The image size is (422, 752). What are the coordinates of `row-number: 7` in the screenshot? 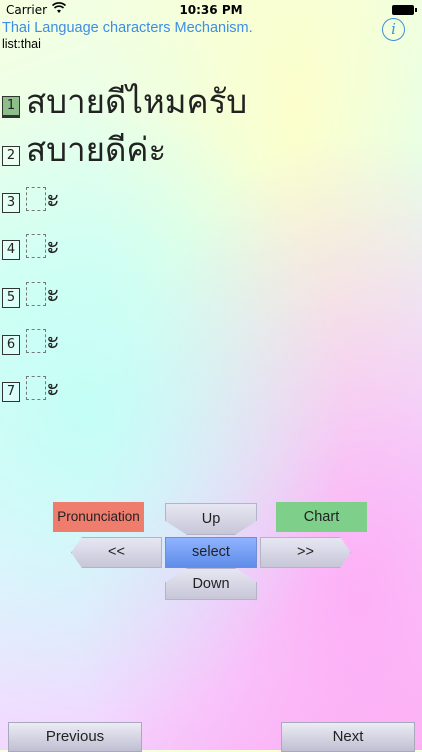 It's located at (11, 392).